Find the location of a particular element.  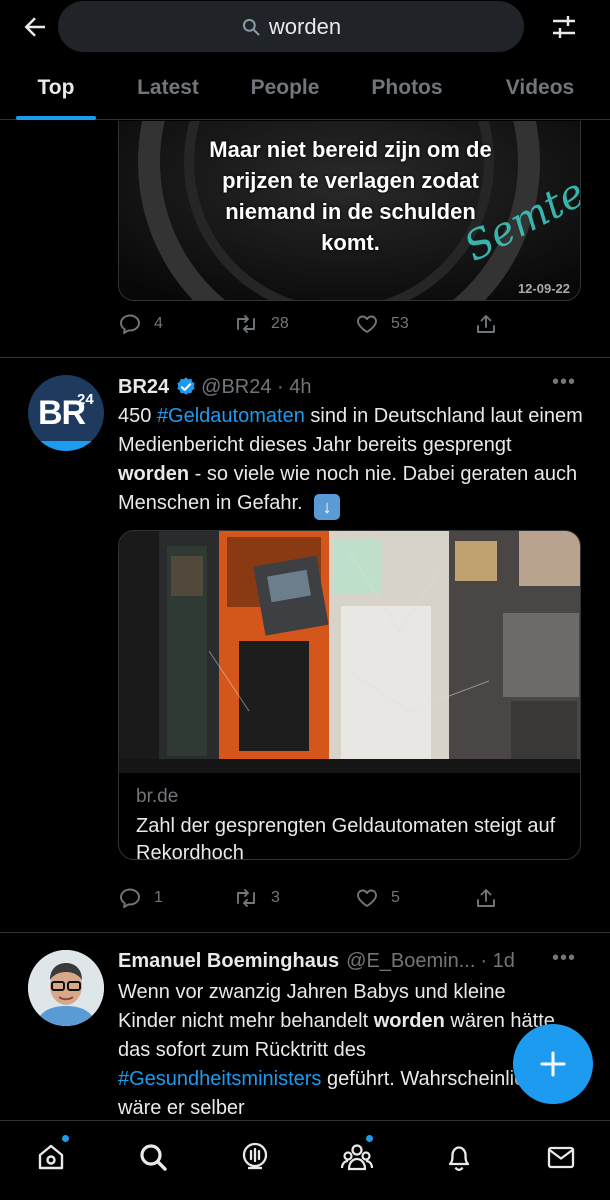

retweet-button: 3 is located at coordinates (256, 898).